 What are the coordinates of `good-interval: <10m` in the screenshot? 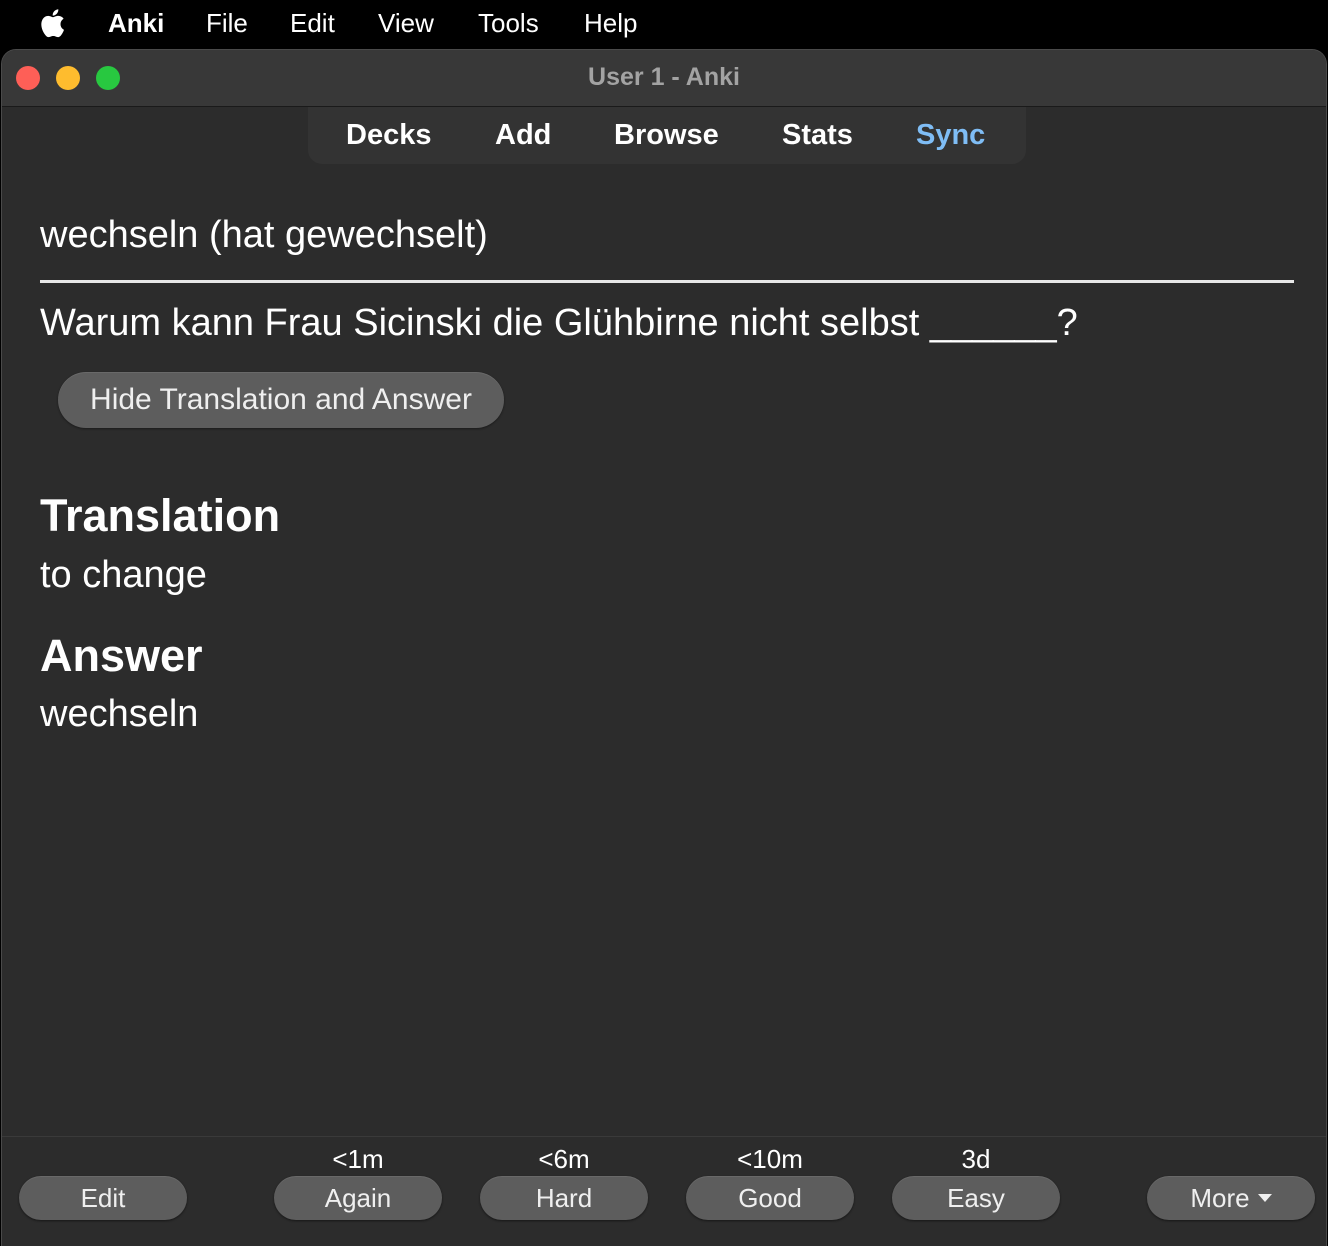 It's located at (770, 1159).